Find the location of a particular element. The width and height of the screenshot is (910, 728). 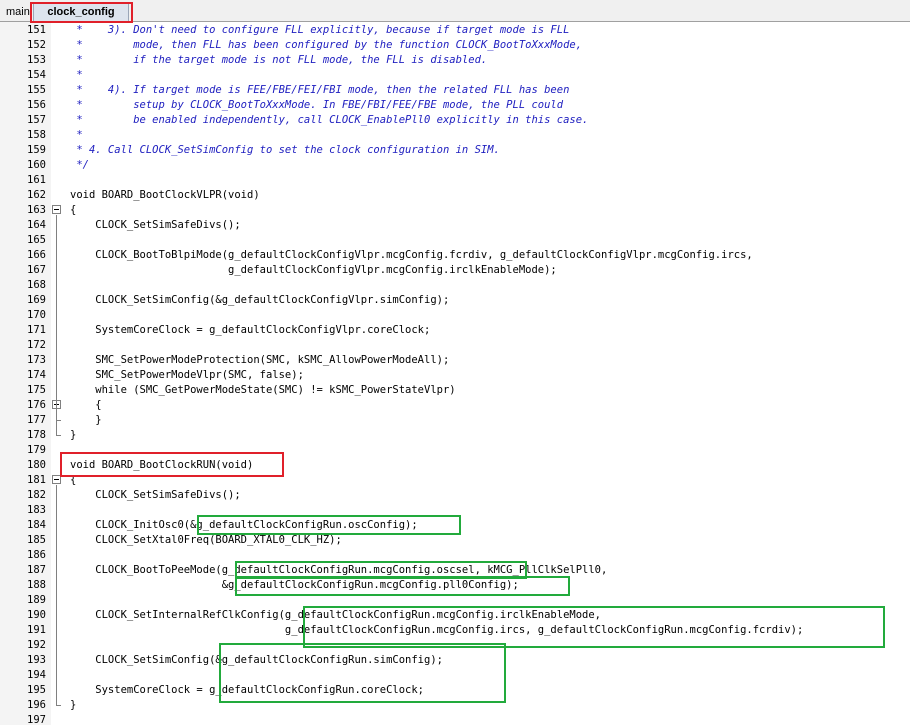

code-text: } is located at coordinates (73, 705).